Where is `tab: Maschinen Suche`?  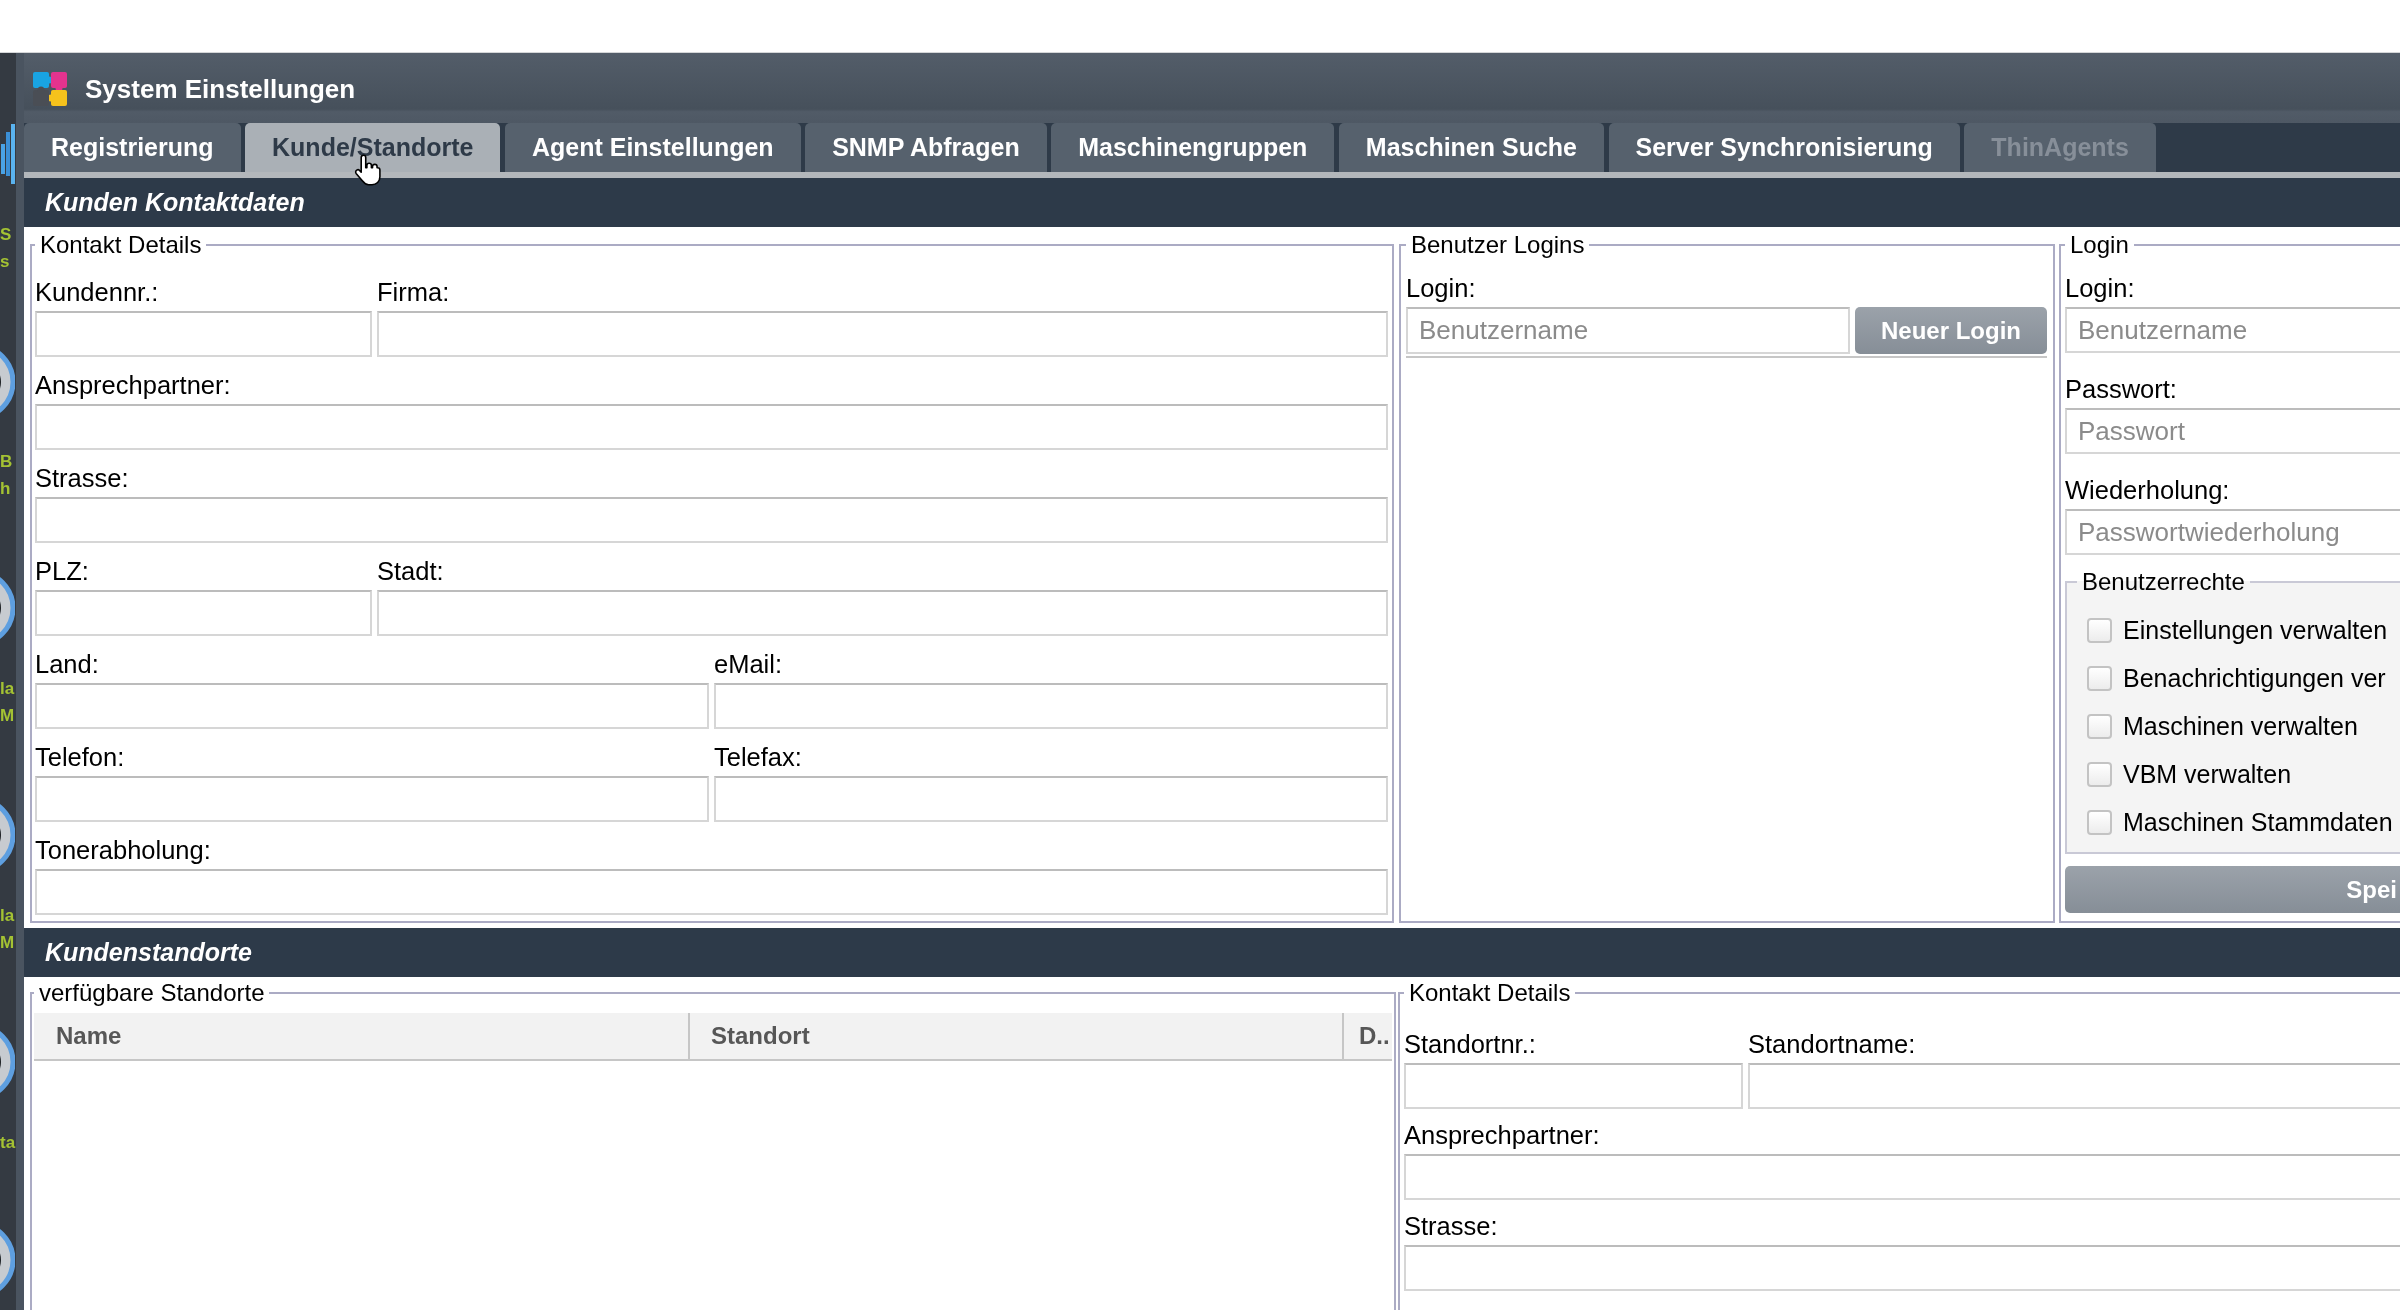 tab: Maschinen Suche is located at coordinates (1471, 147).